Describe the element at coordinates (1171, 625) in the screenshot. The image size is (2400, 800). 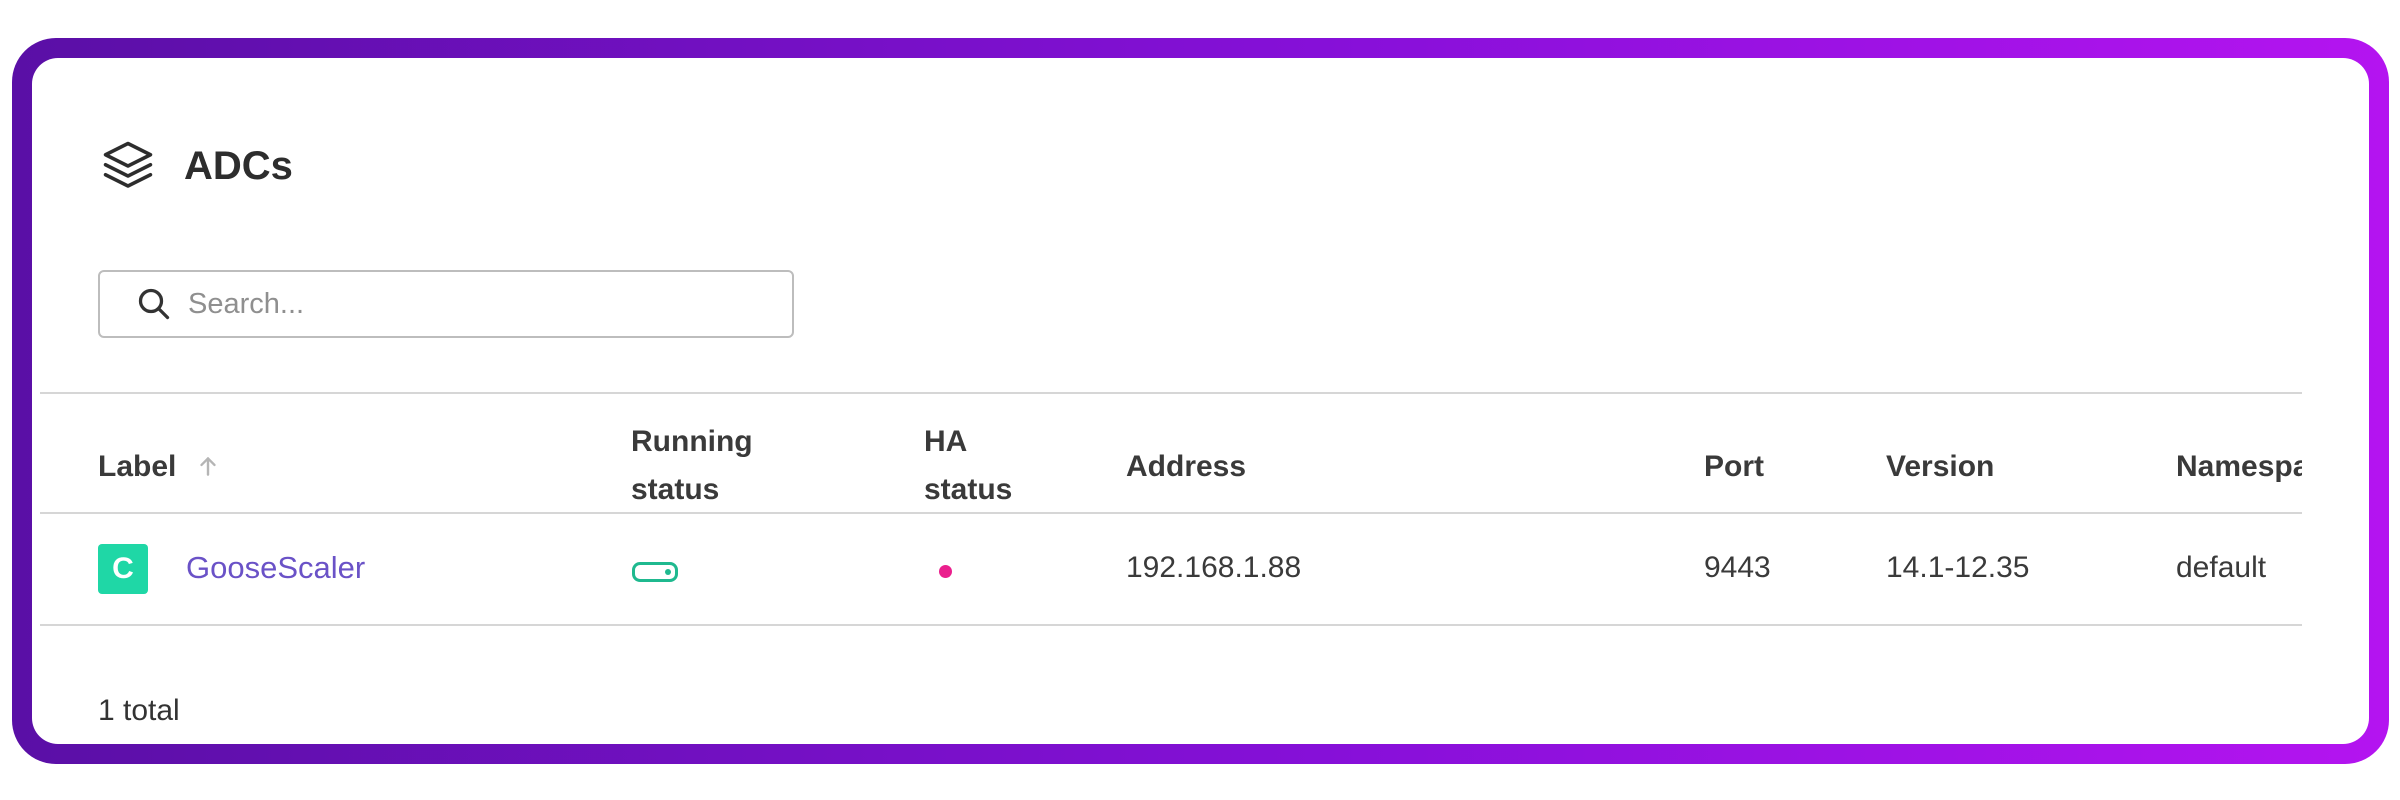
I see `table-bottom-divider` at that location.